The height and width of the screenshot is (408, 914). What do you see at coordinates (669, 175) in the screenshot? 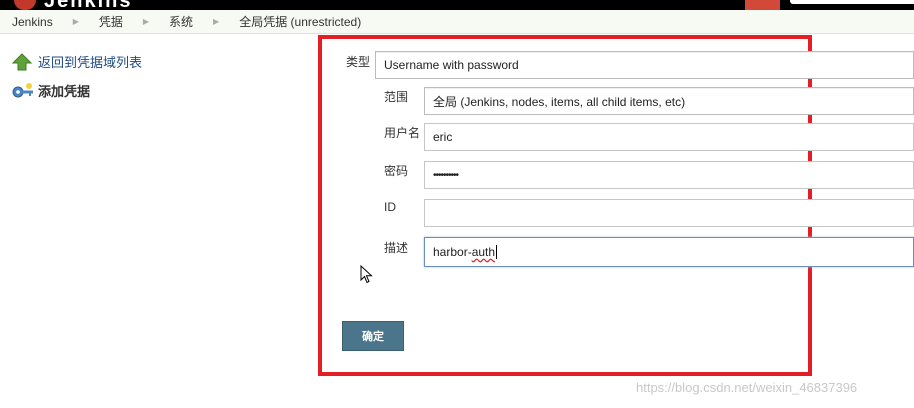
I see `password-field: ••••••••••` at bounding box center [669, 175].